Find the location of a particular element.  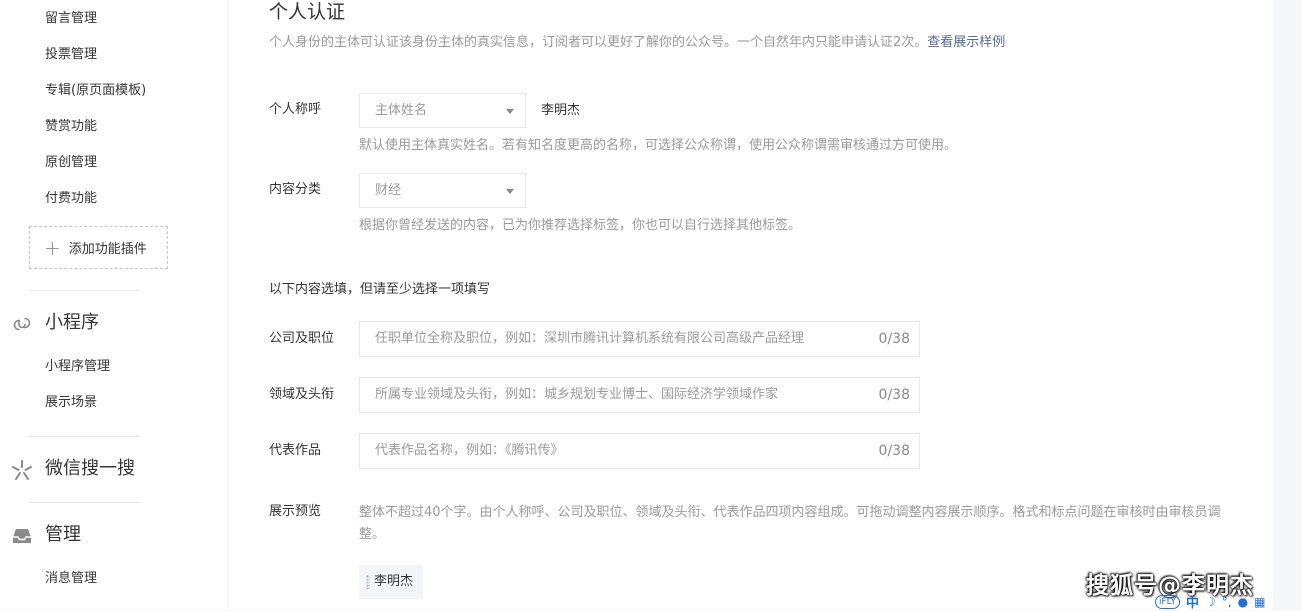

moon-icon: ☽ is located at coordinates (1210, 602).